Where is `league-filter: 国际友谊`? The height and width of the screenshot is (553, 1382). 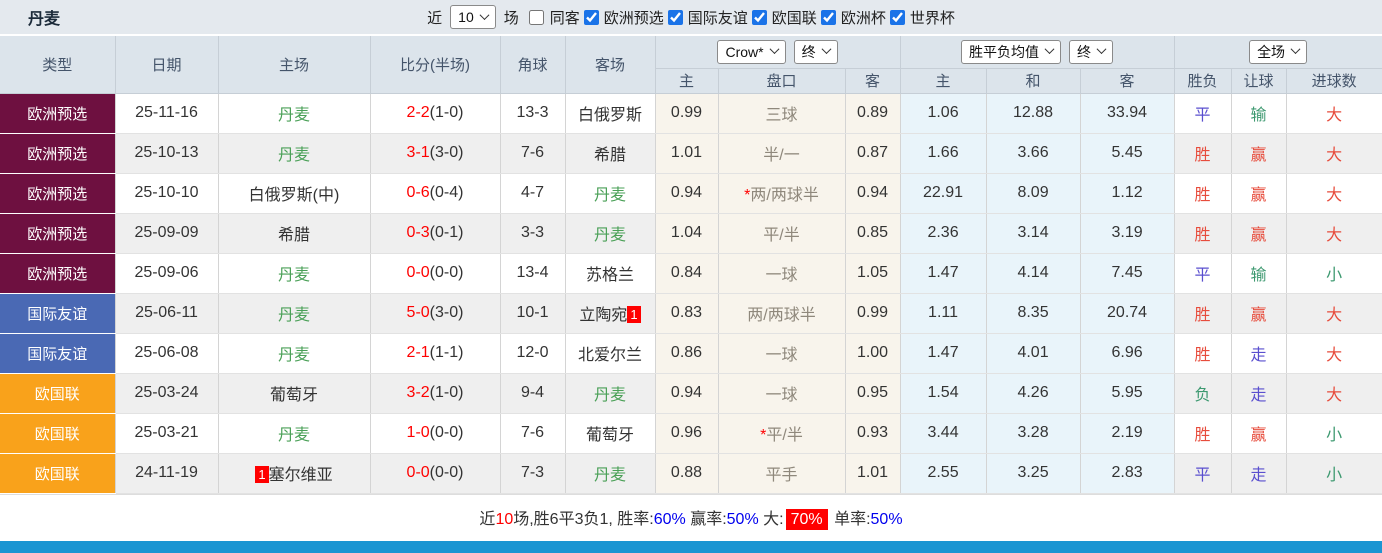 league-filter: 国际友谊 is located at coordinates (709, 17).